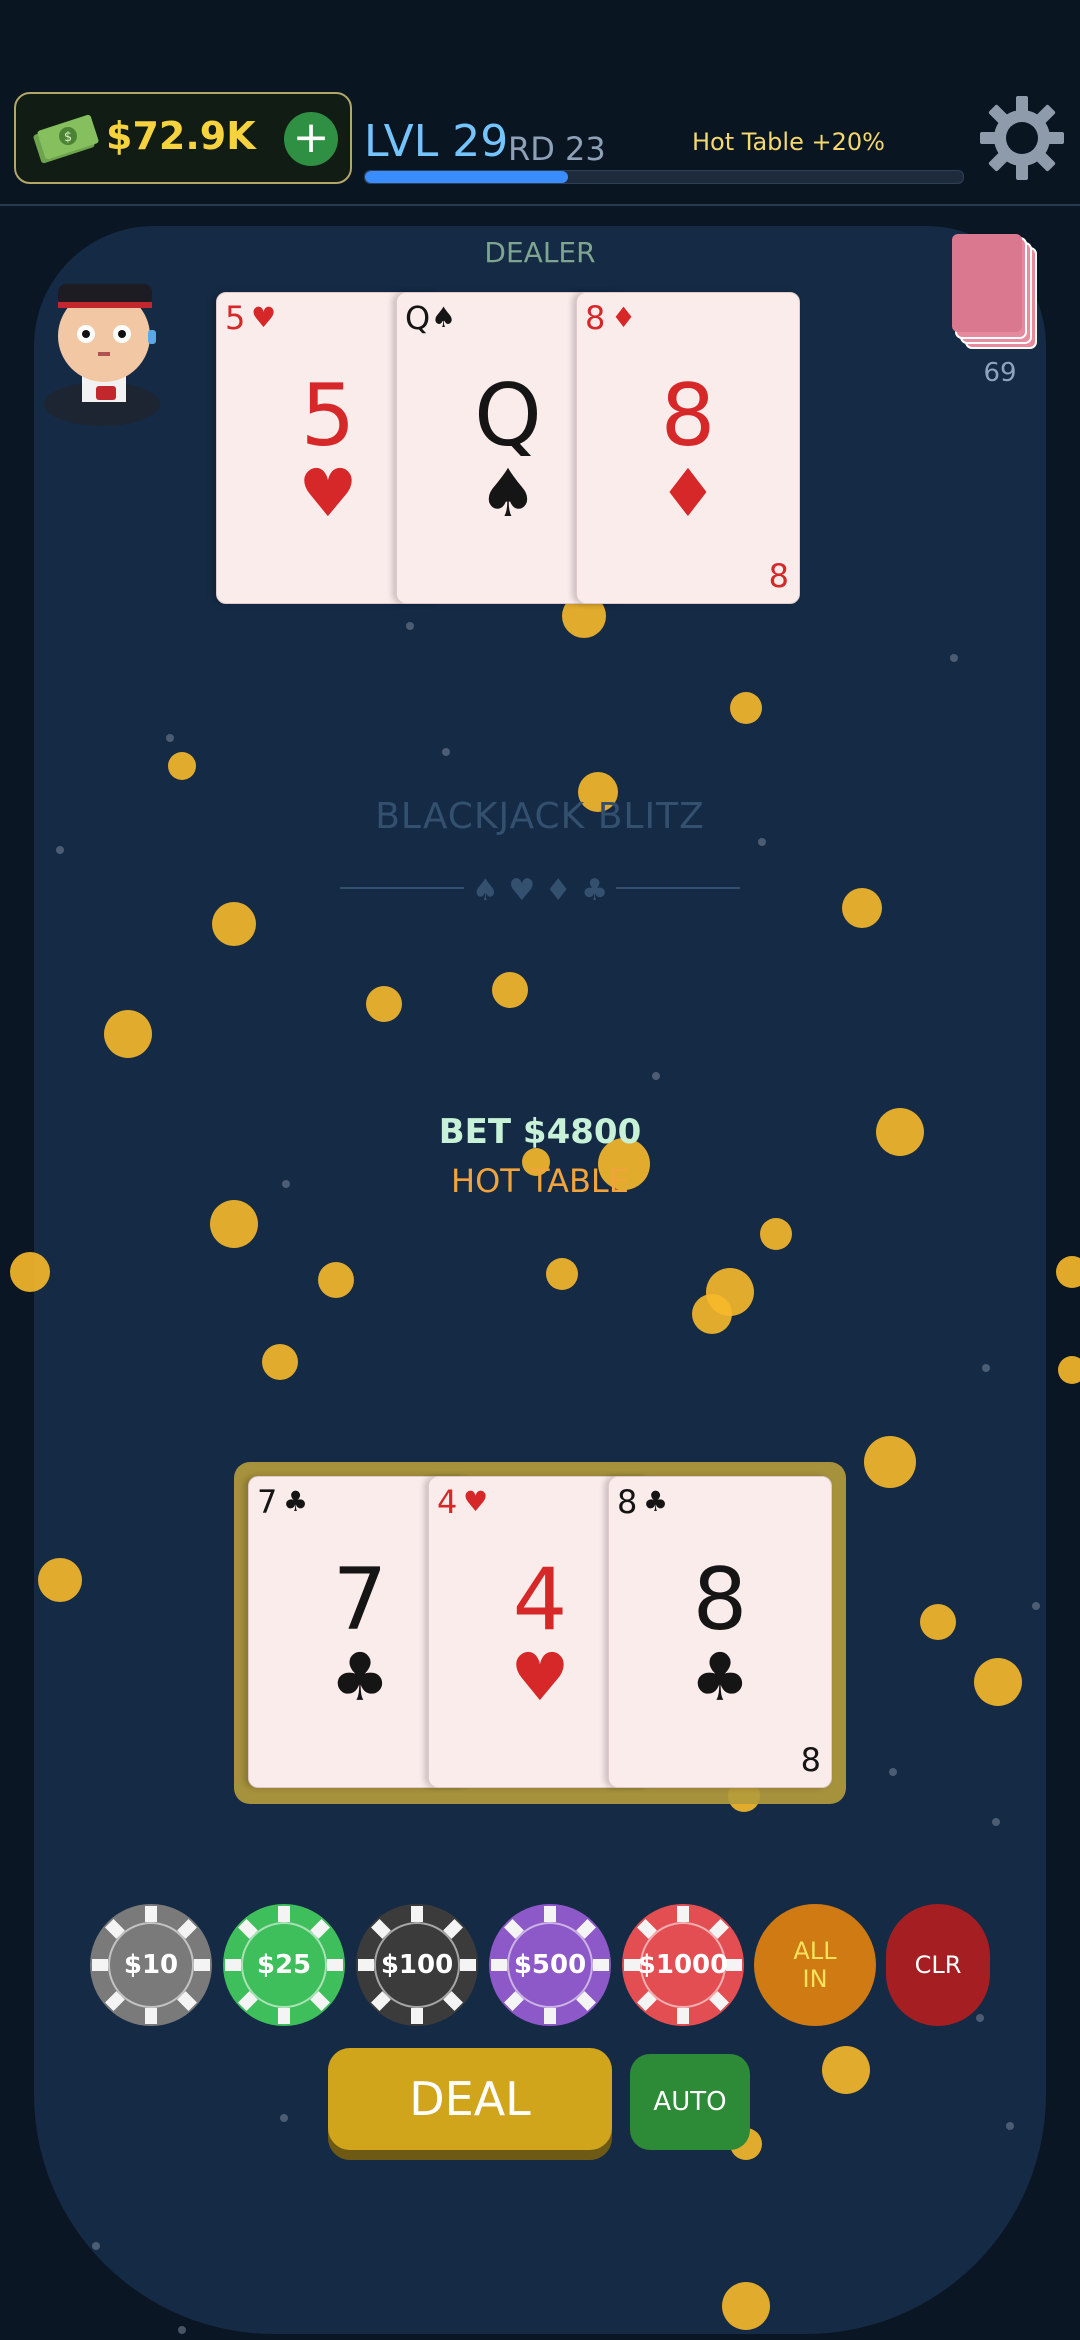  I want to click on card-suit: ♣, so click(720, 1677).